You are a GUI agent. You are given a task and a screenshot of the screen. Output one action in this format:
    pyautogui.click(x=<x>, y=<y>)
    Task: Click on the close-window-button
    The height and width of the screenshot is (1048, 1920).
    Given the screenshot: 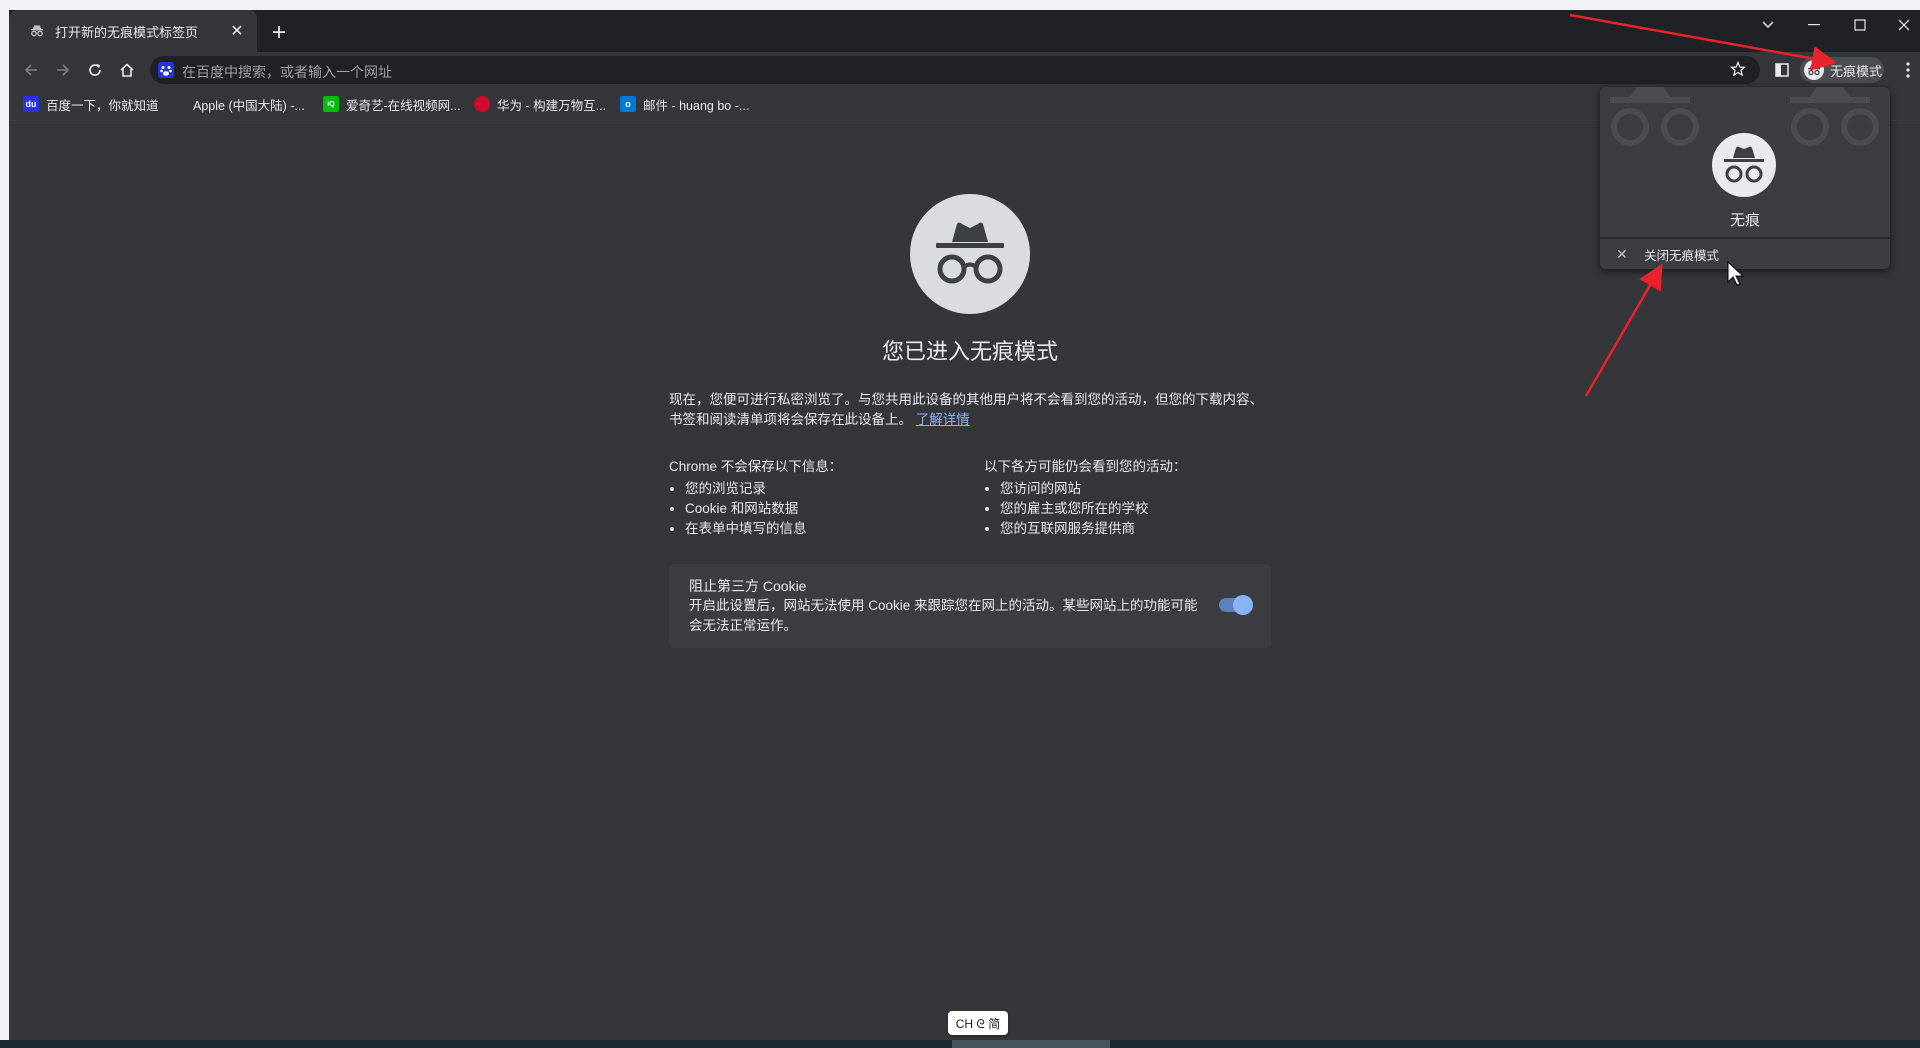 What is the action you would take?
    pyautogui.click(x=1901, y=25)
    